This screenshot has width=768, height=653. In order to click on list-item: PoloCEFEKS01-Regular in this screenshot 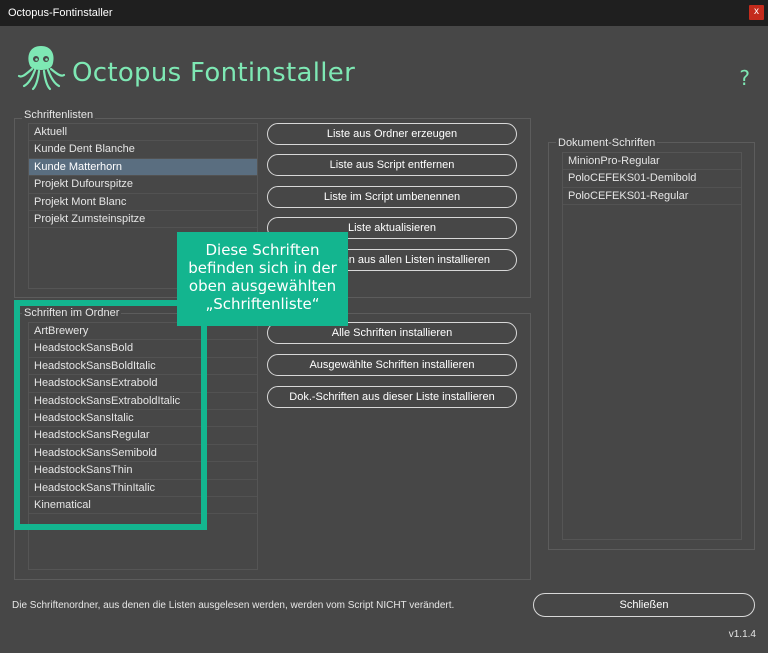, I will do `click(652, 197)`.